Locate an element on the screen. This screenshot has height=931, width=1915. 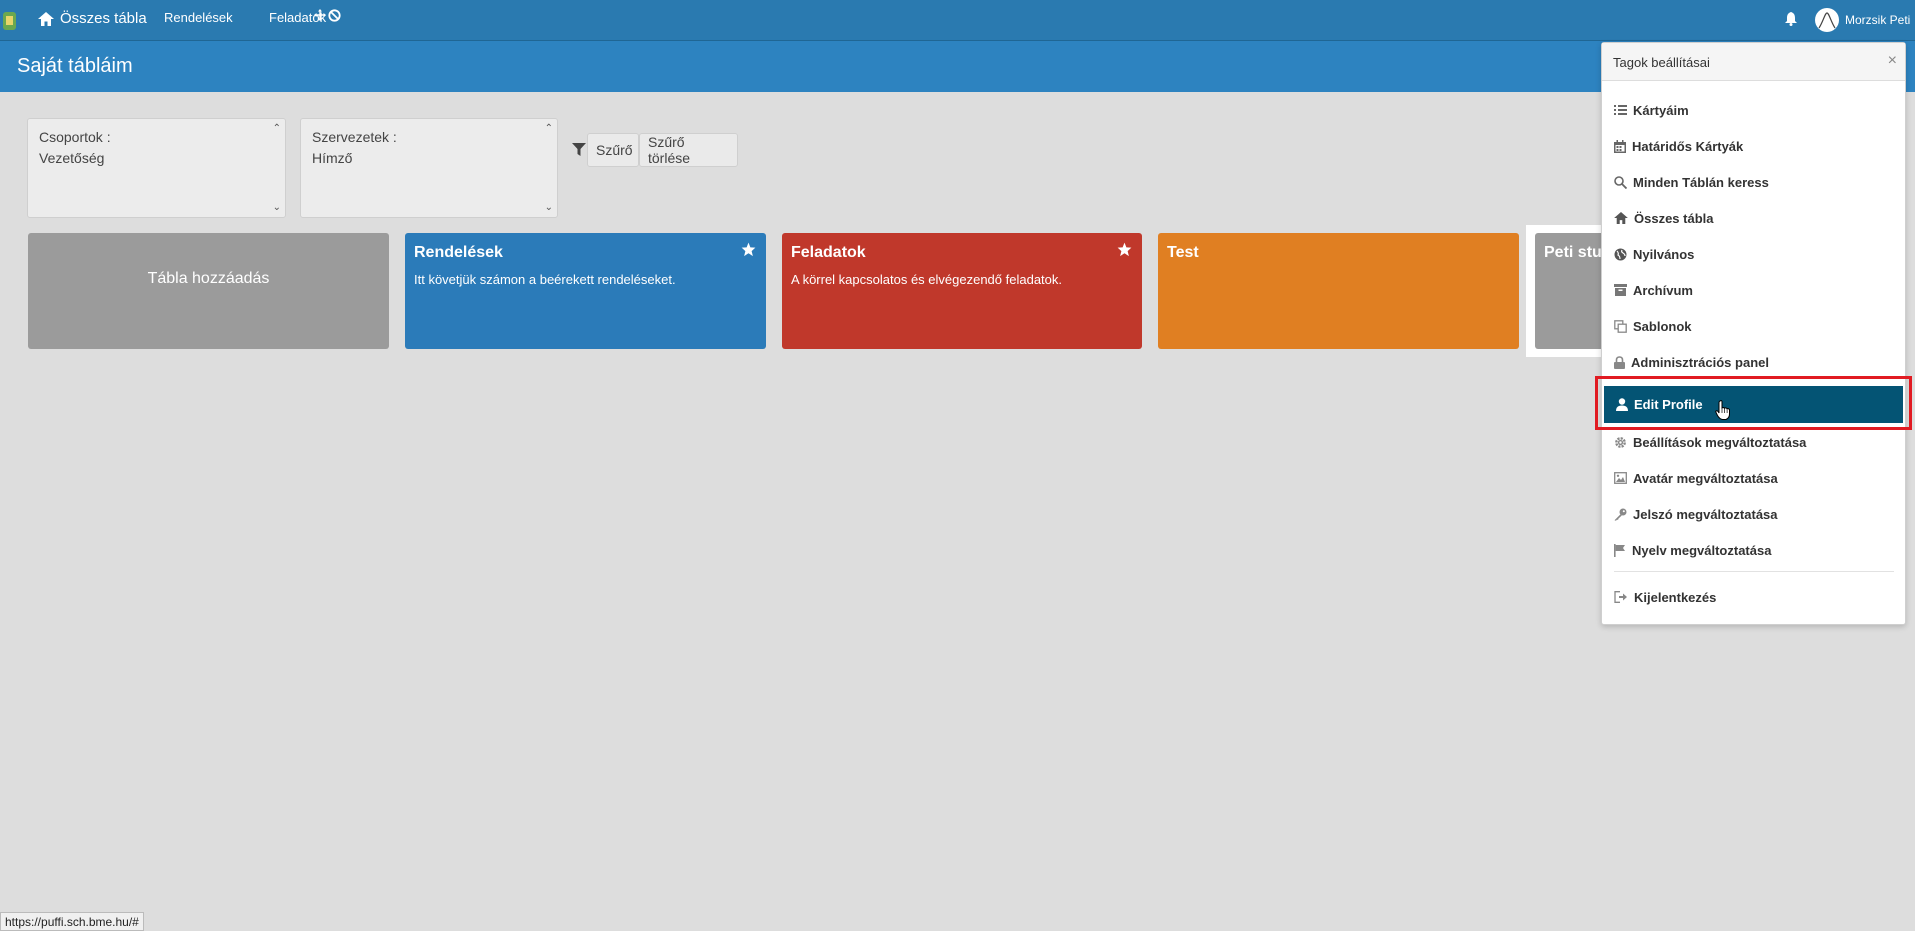
user-menu: Morzsik Peti is located at coordinates (1862, 20).